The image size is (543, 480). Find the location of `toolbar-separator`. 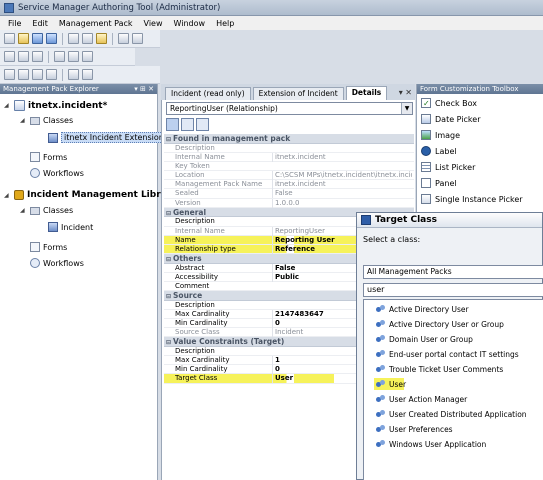

toolbar-separator is located at coordinates (62, 38).